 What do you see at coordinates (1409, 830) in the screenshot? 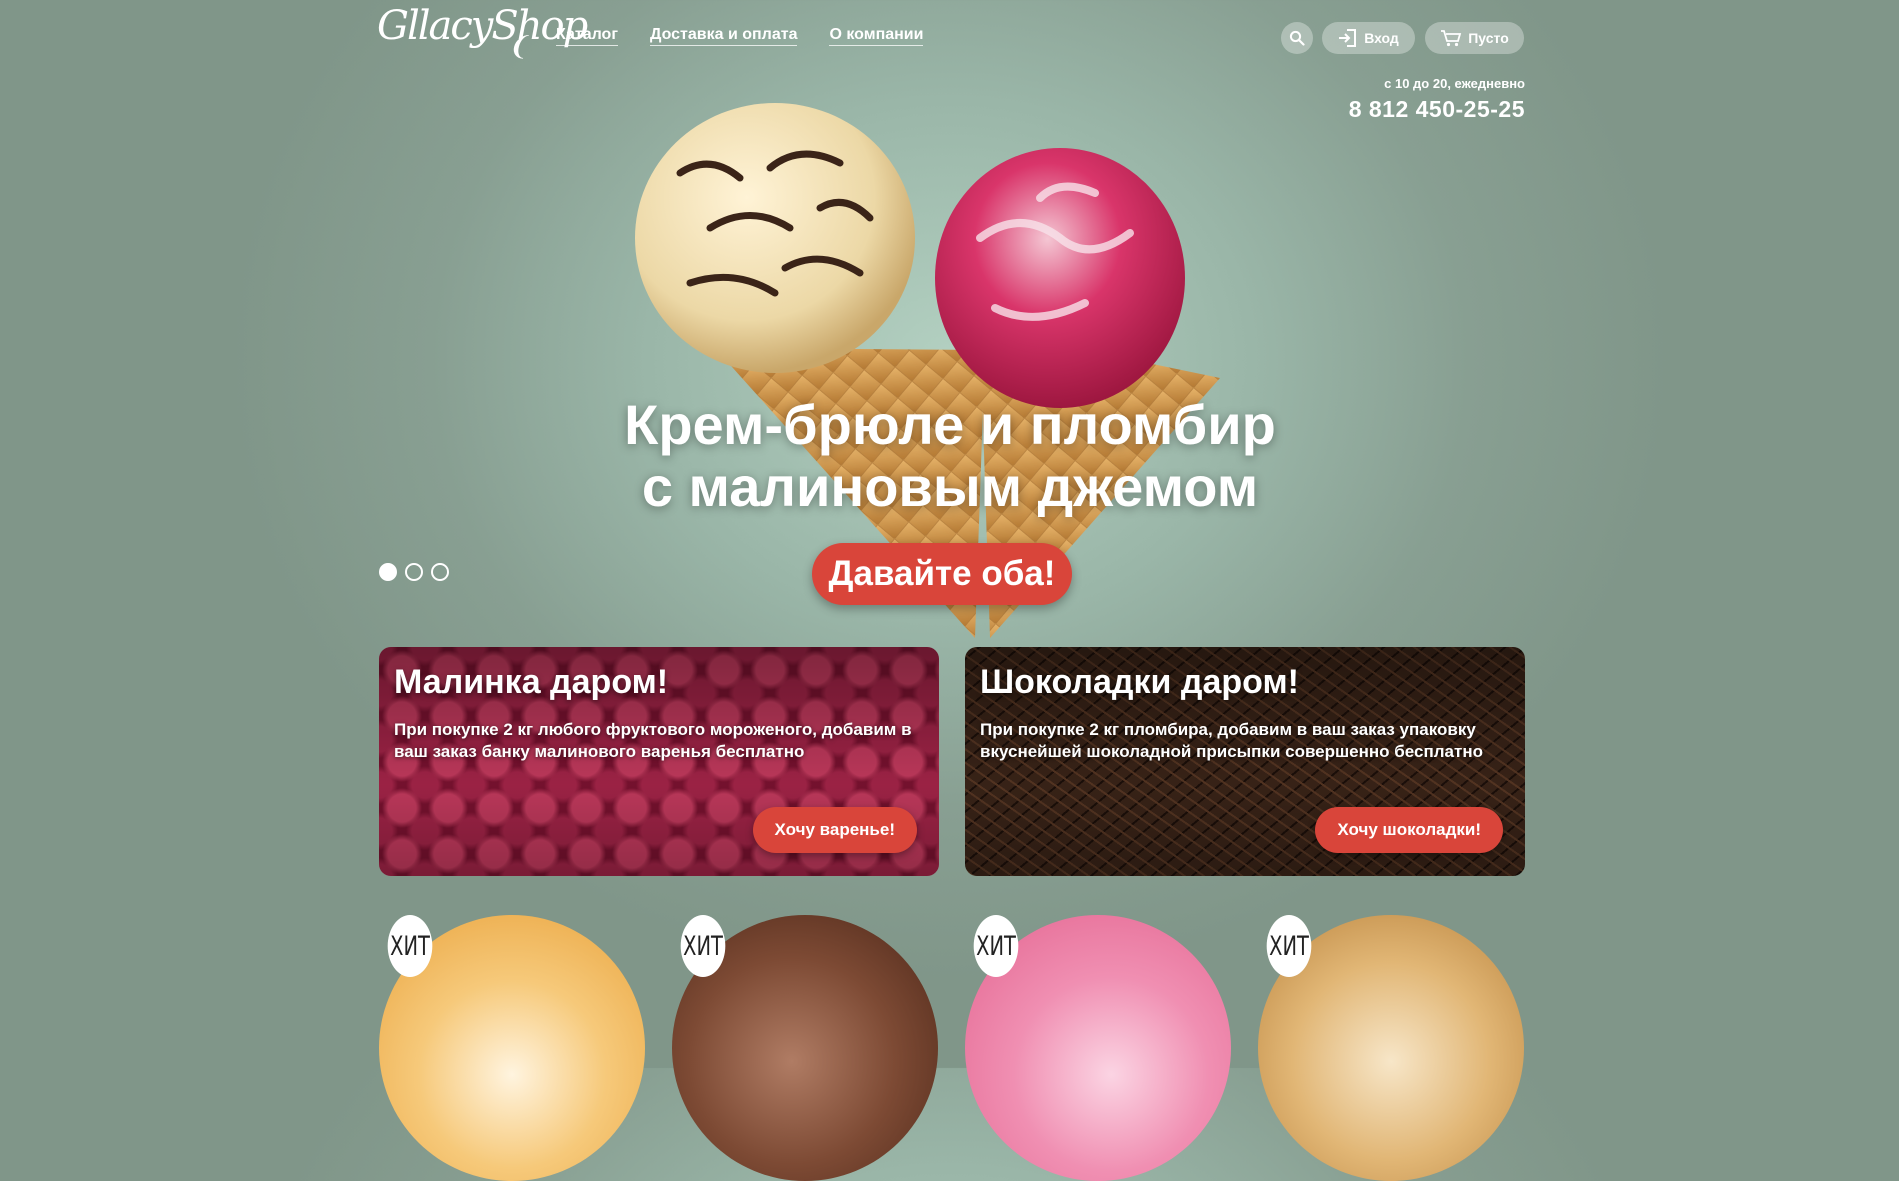
I see `promo-button-chocolate: Хочу шоколадки!` at bounding box center [1409, 830].